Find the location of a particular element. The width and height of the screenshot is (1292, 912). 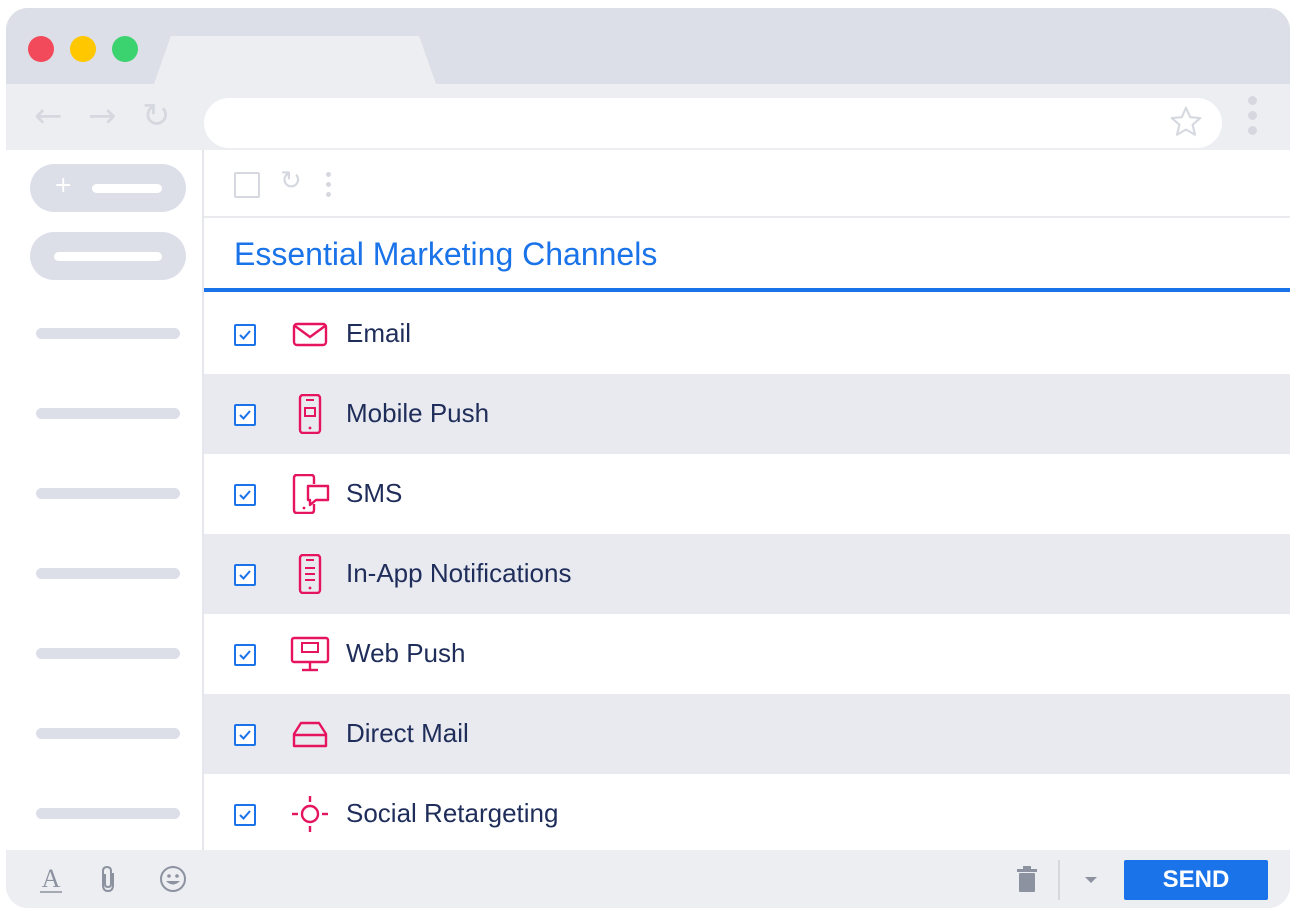

channel-label: Direct Mail is located at coordinates (407, 733).